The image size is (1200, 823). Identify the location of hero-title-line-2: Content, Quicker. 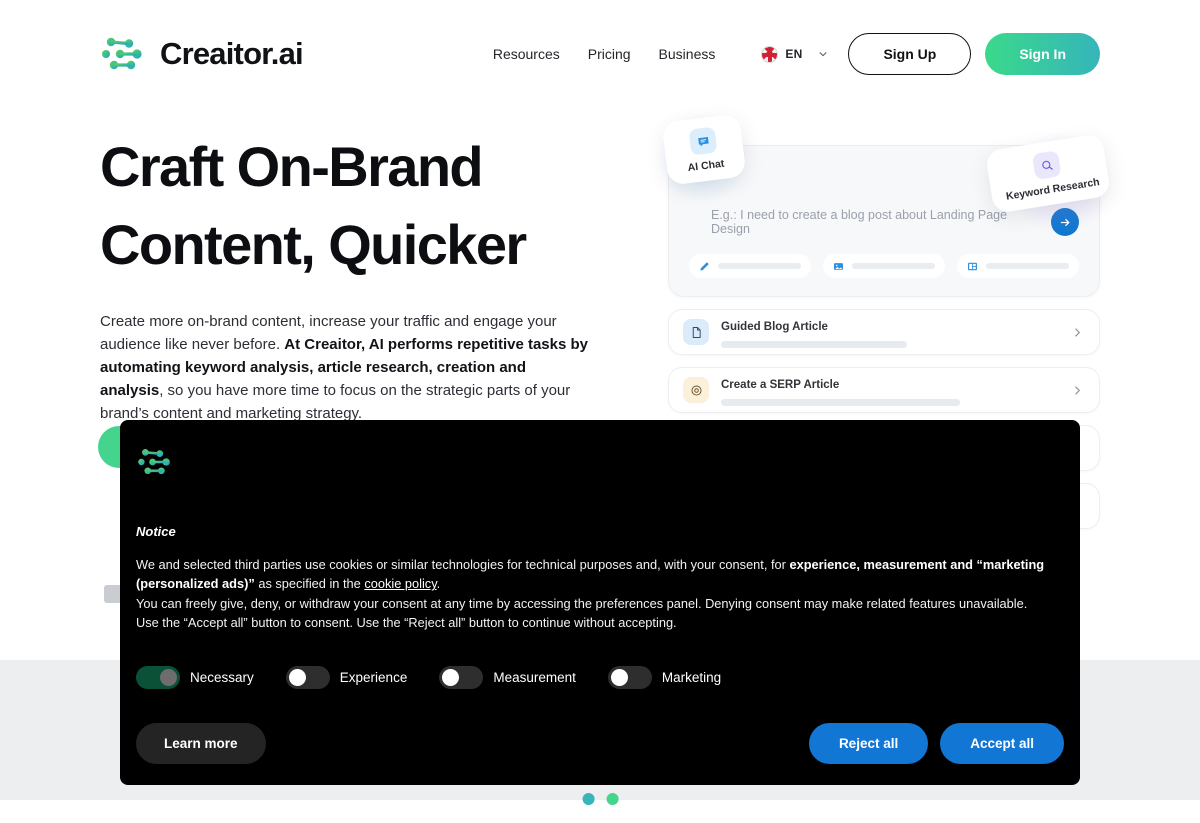
(313, 245).